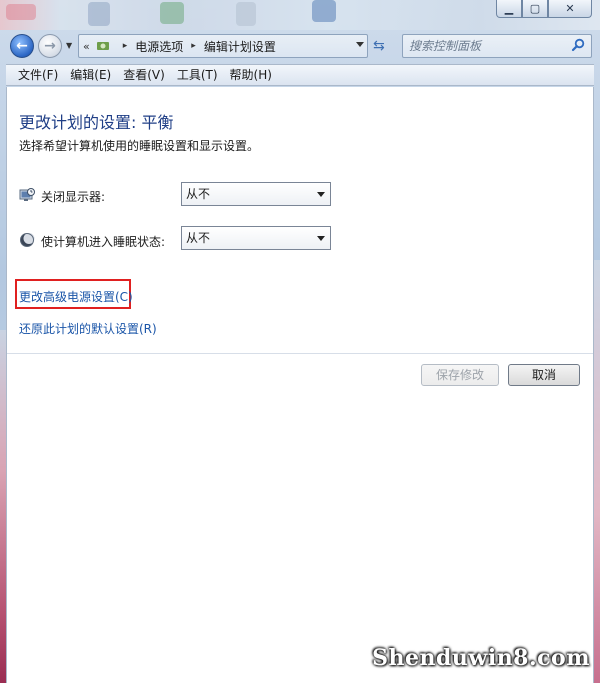 The image size is (600, 683). Describe the element at coordinates (73, 197) in the screenshot. I see `display-off-label: 关闭显示器:` at that location.